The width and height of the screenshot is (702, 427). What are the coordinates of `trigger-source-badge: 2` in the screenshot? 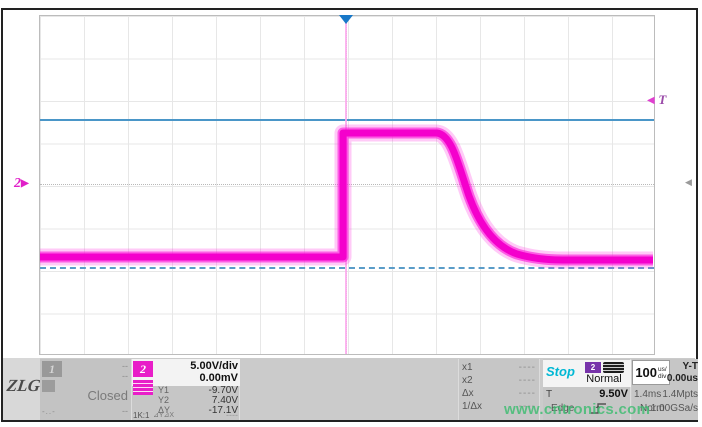 It's located at (593, 367).